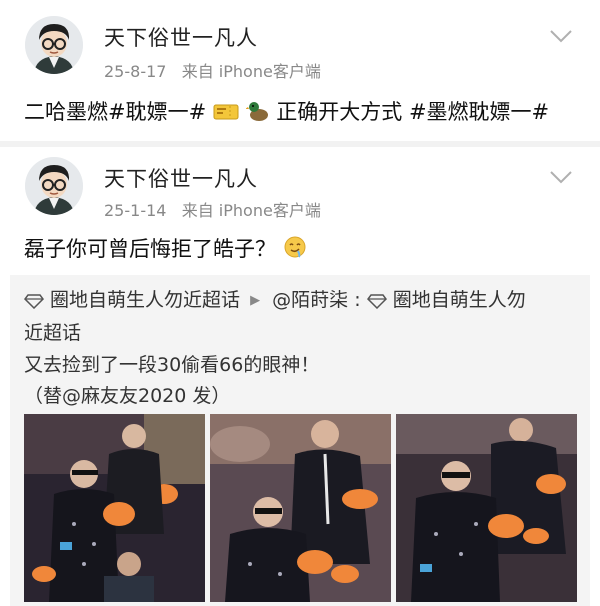 The width and height of the screenshot is (600, 606). What do you see at coordinates (459, 300) in the screenshot?
I see `supertopic-link: 圈地自萌生人勿` at bounding box center [459, 300].